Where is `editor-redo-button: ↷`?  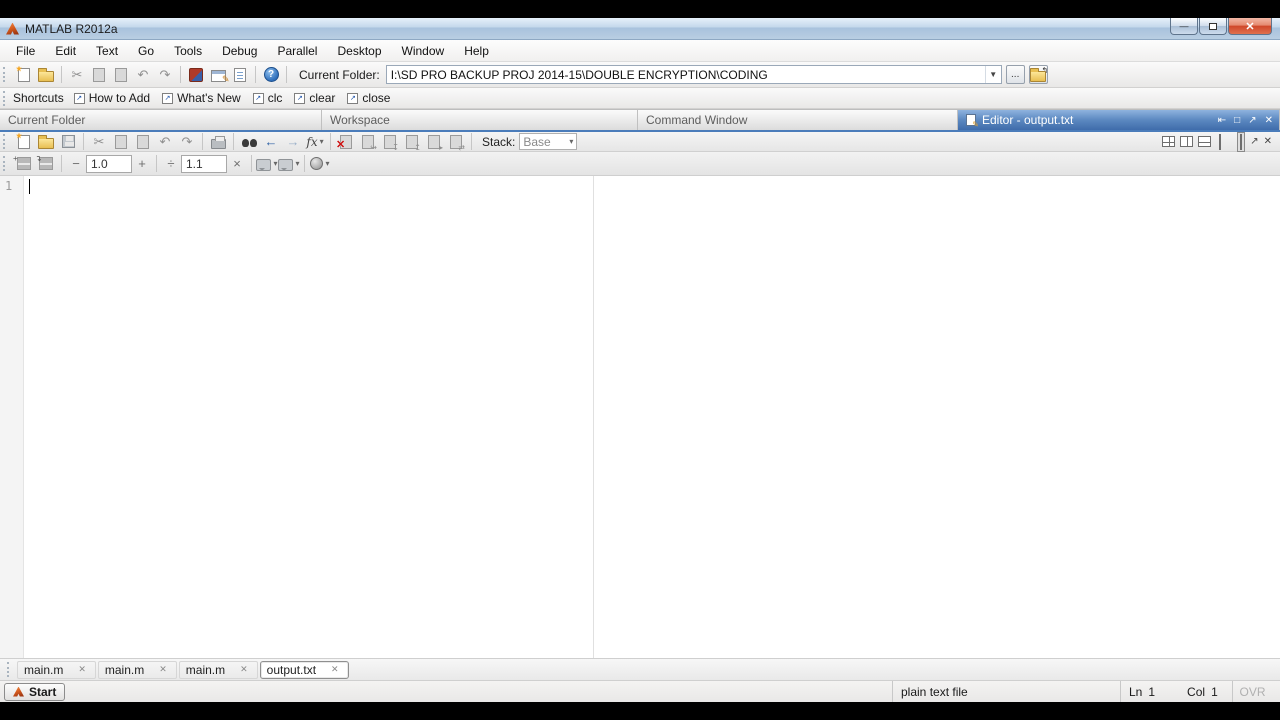
editor-redo-button: ↷ is located at coordinates (187, 141).